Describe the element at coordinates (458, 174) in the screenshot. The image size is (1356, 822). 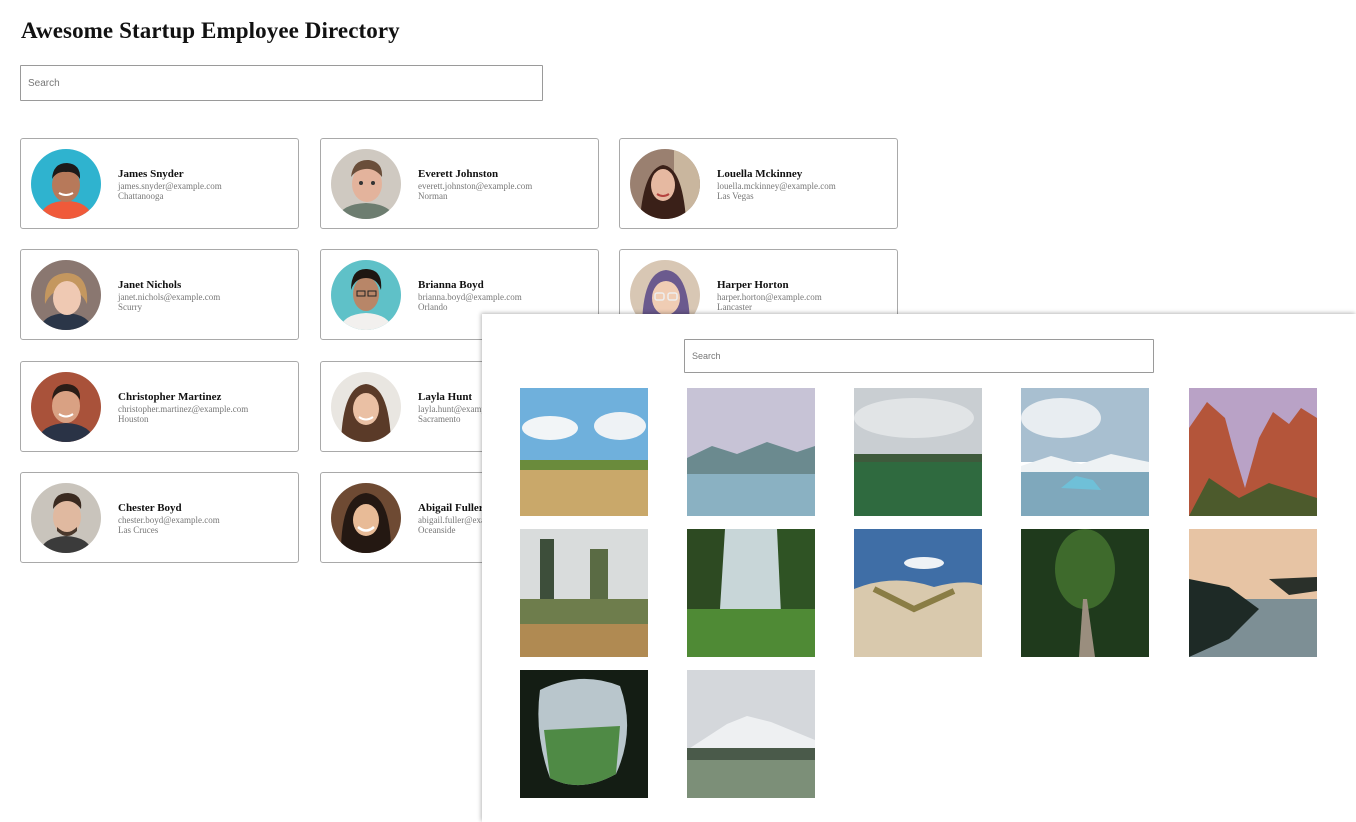
I see `employee-name: Everett Johnston` at that location.